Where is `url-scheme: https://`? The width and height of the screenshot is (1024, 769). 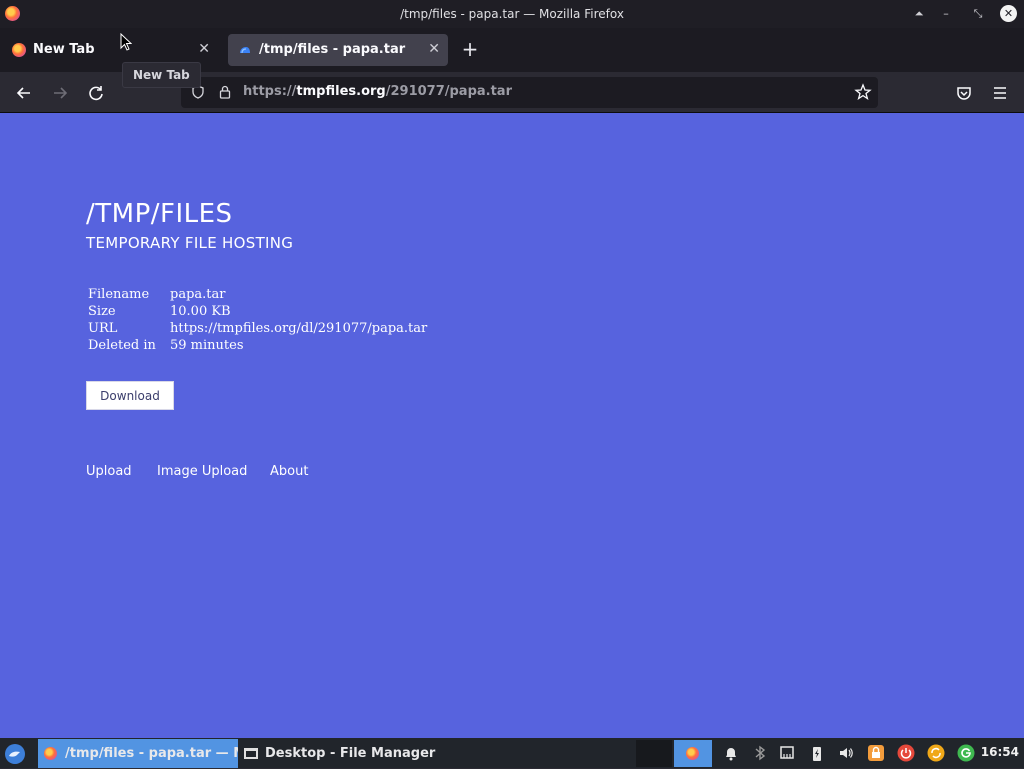
url-scheme: https:// is located at coordinates (270, 91).